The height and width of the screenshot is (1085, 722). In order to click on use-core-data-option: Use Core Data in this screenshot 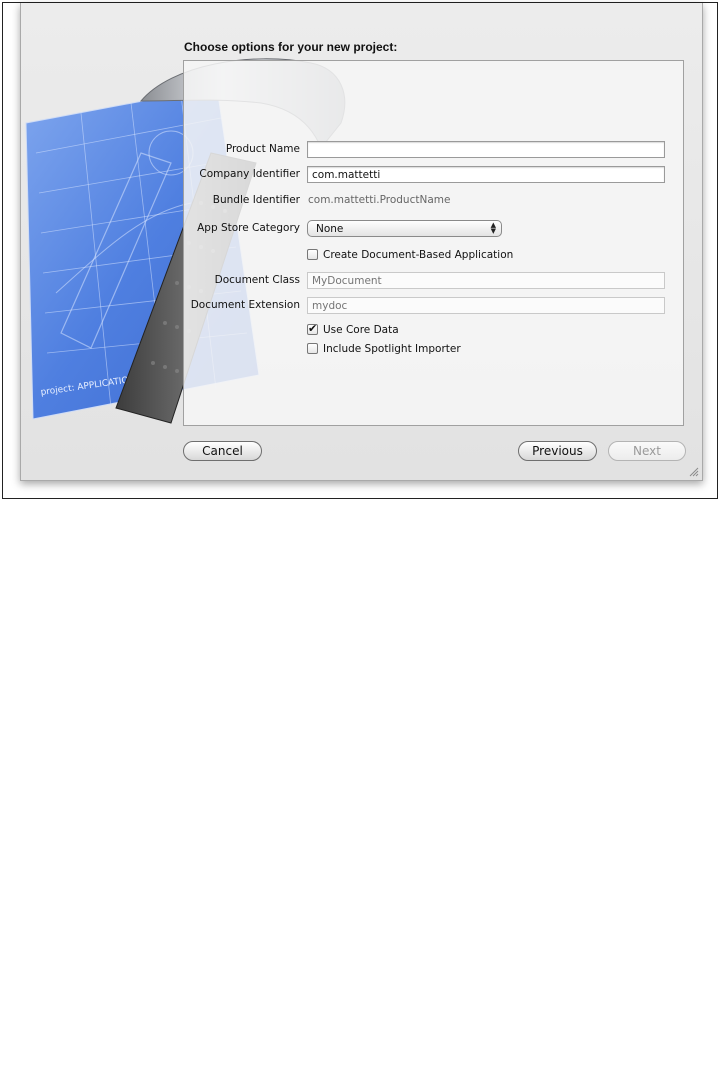, I will do `click(353, 329)`.